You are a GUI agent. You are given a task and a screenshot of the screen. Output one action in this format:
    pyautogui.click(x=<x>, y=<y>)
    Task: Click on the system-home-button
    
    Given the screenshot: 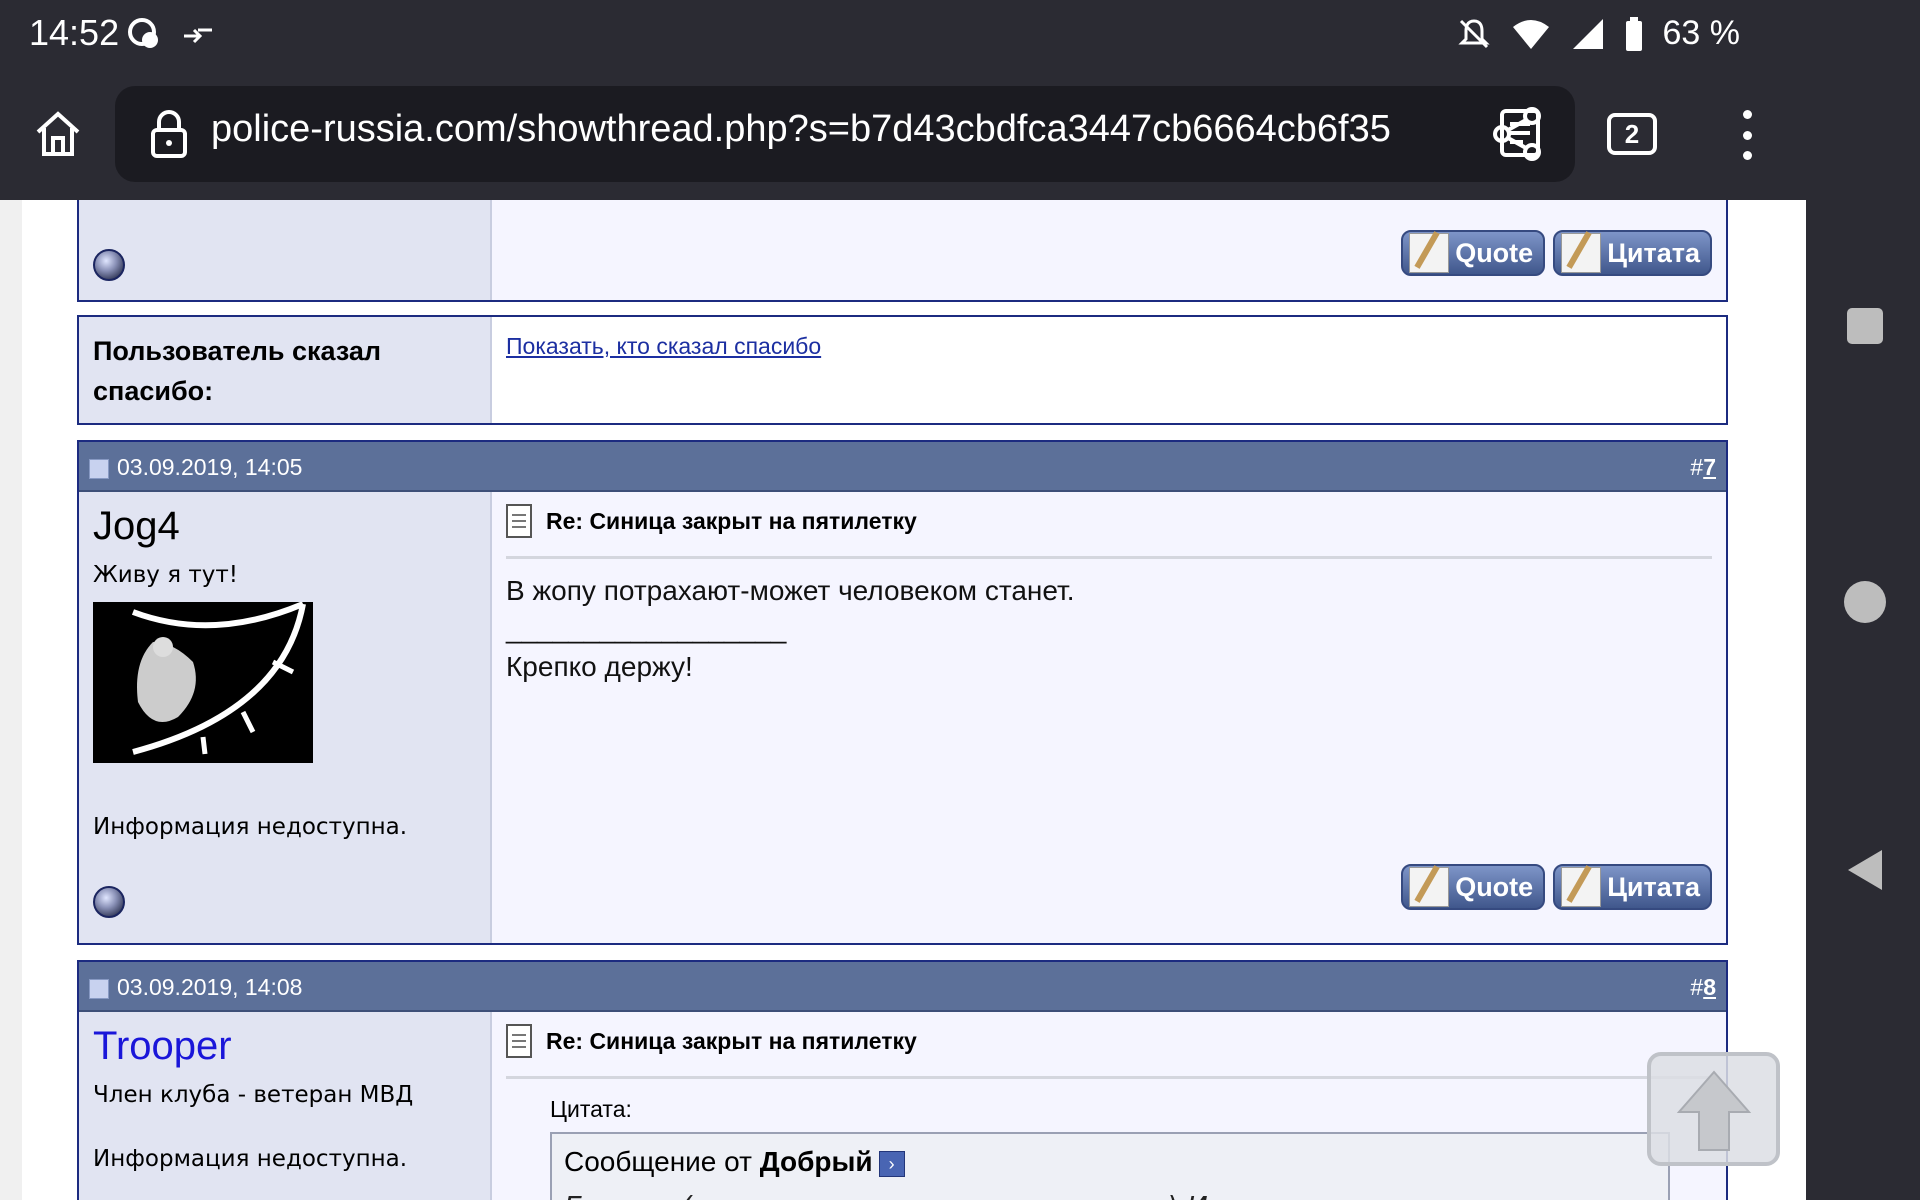 What is the action you would take?
    pyautogui.click(x=1865, y=602)
    